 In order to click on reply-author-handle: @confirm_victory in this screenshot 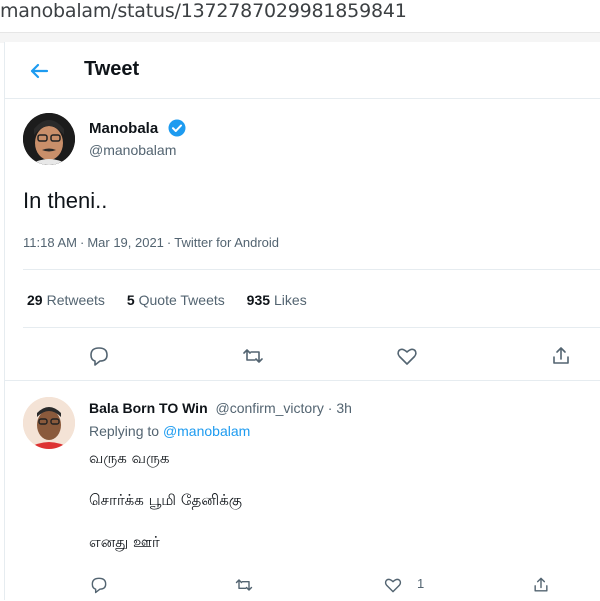, I will do `click(270, 408)`.